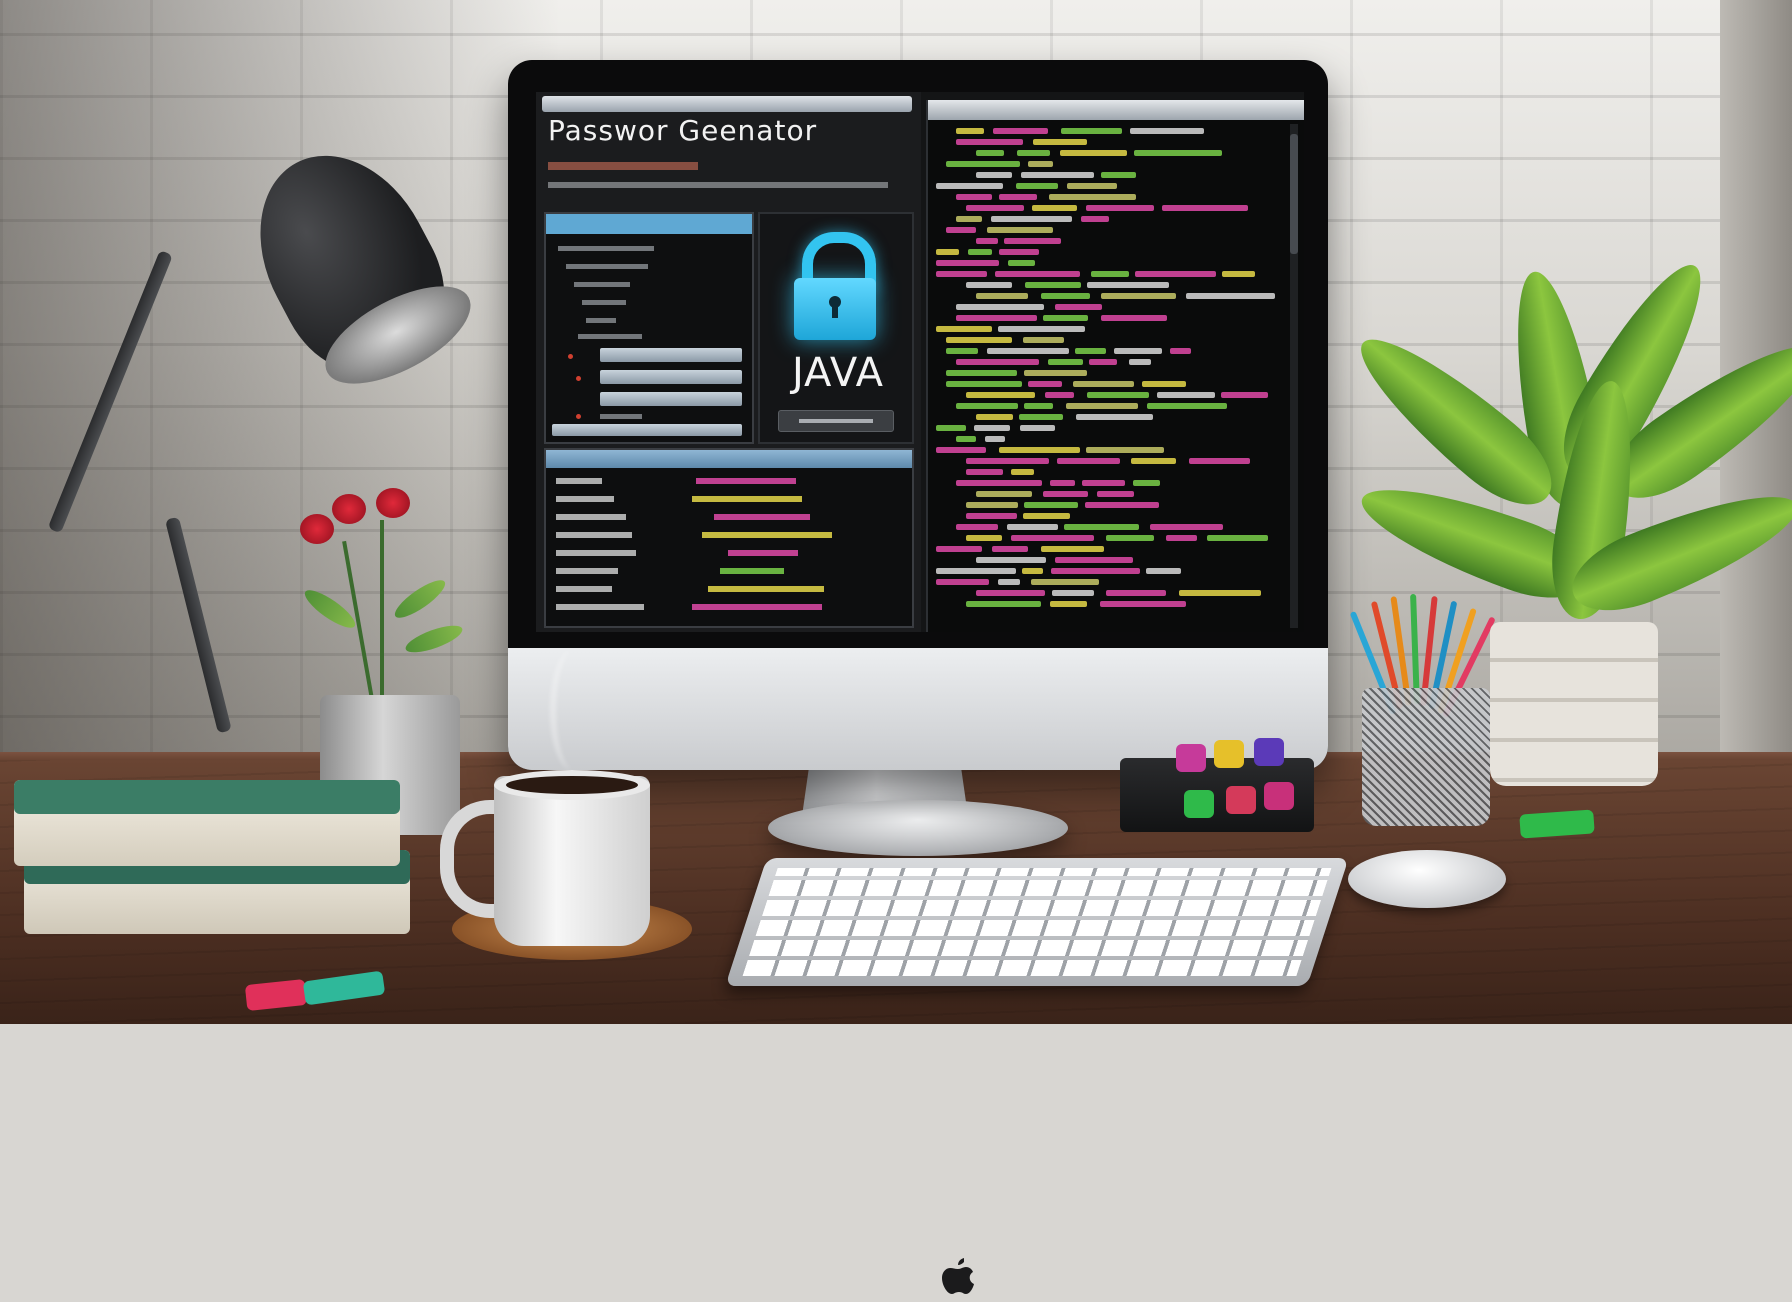 The image size is (1792, 1302). Describe the element at coordinates (1109, 376) in the screenshot. I see `code-area` at that location.